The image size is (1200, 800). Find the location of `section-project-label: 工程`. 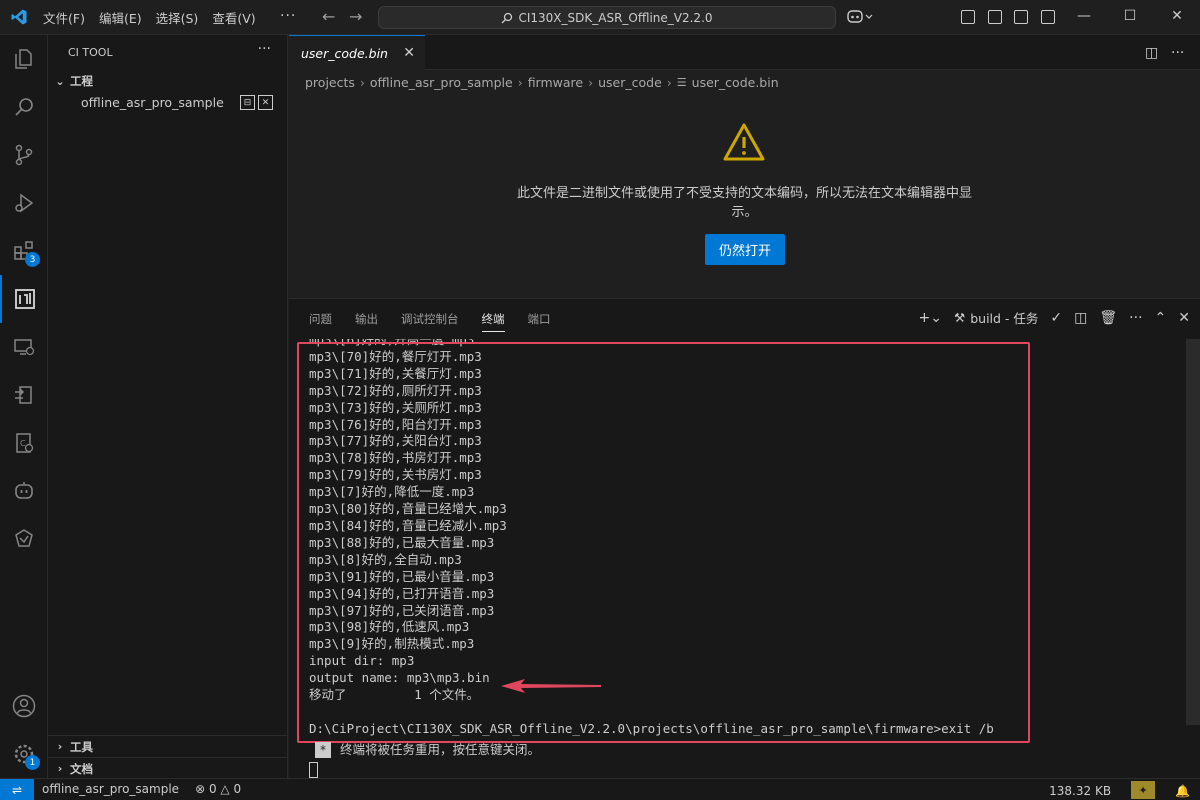

section-project-label: 工程 is located at coordinates (81, 81).